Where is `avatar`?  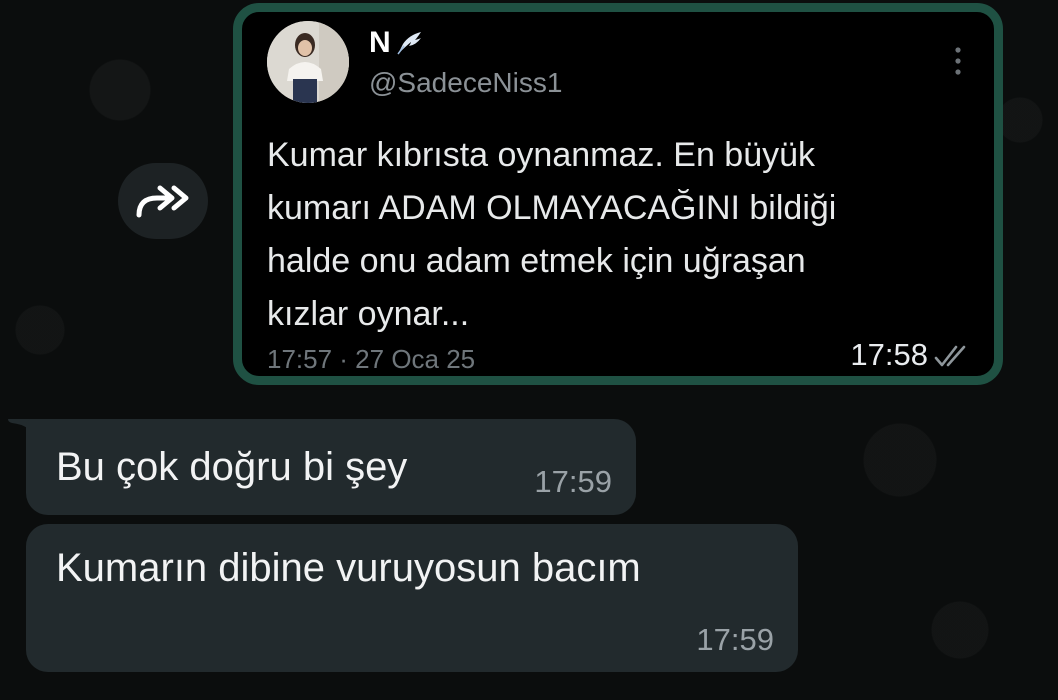
avatar is located at coordinates (308, 62).